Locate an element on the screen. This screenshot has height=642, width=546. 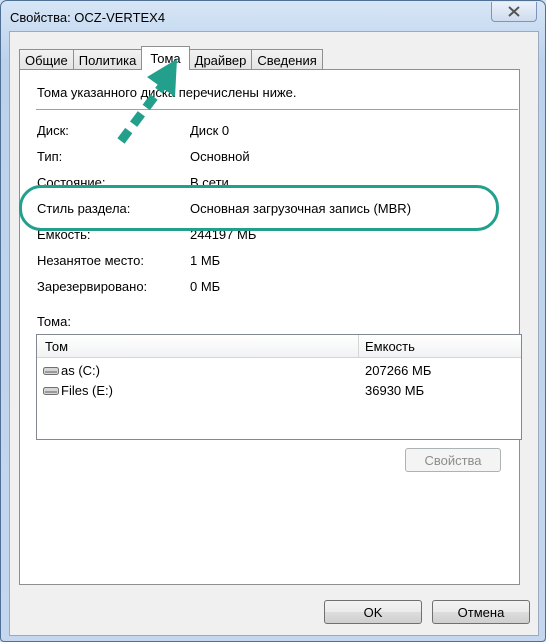
close-icon is located at coordinates (514, 11).